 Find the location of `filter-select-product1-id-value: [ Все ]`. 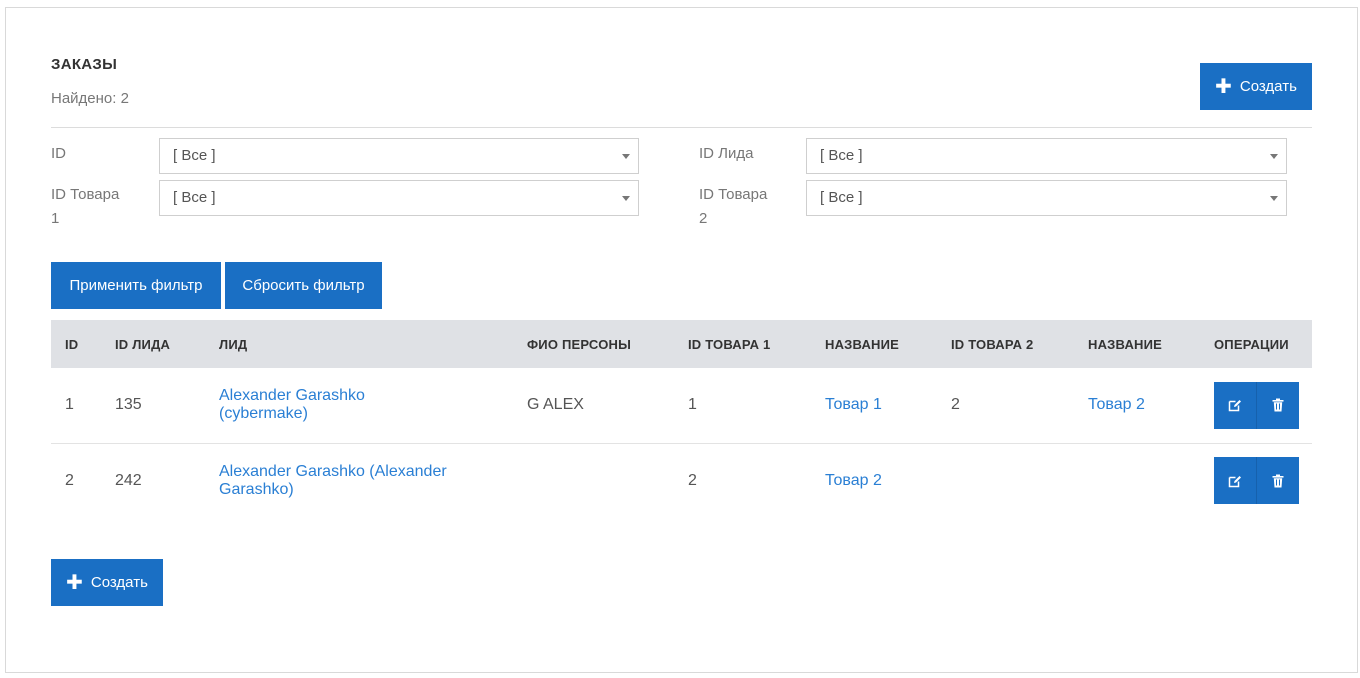

filter-select-product1-id-value: [ Все ] is located at coordinates (194, 197).